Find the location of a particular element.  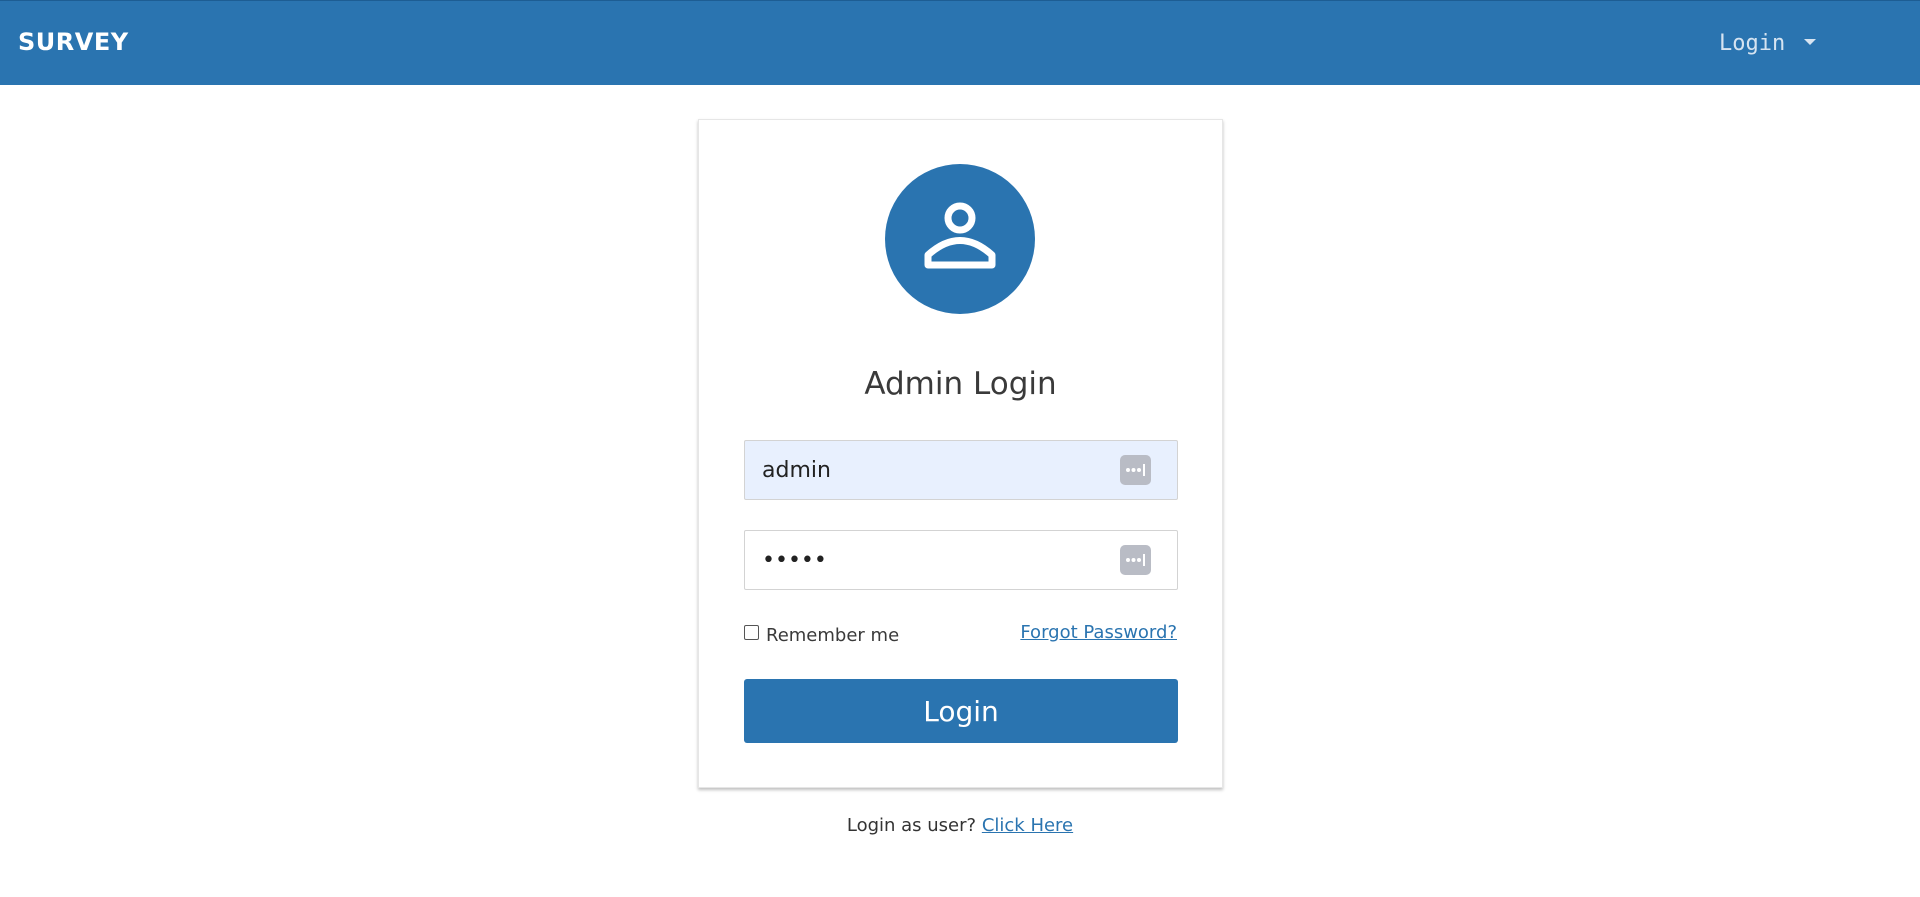

top-navbar: SURVEY Login is located at coordinates (960, 42).